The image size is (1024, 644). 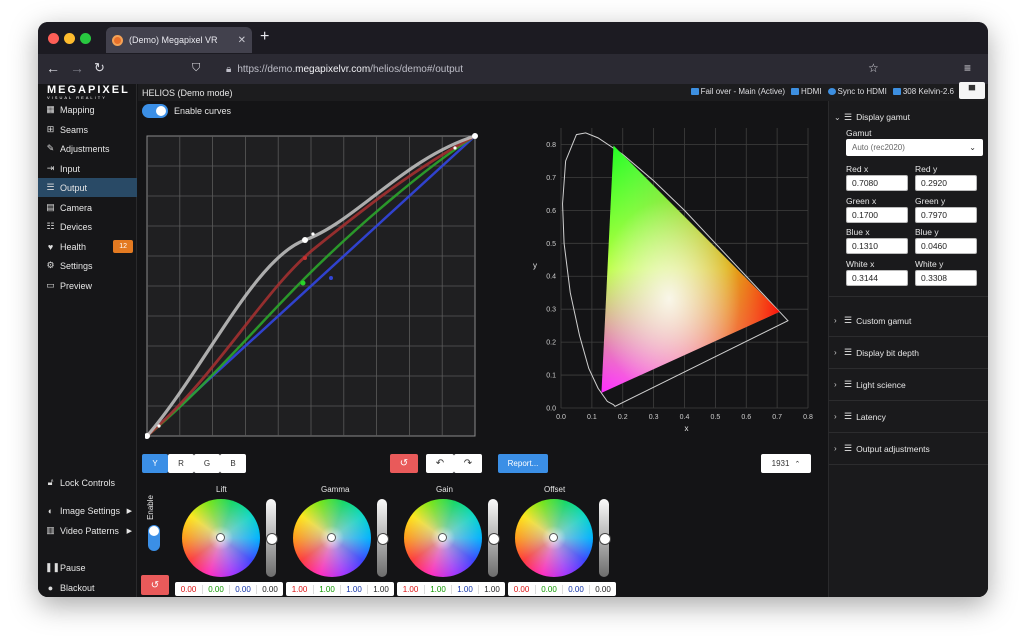 I want to click on hdmi-status: HDMI, so click(x=806, y=91).